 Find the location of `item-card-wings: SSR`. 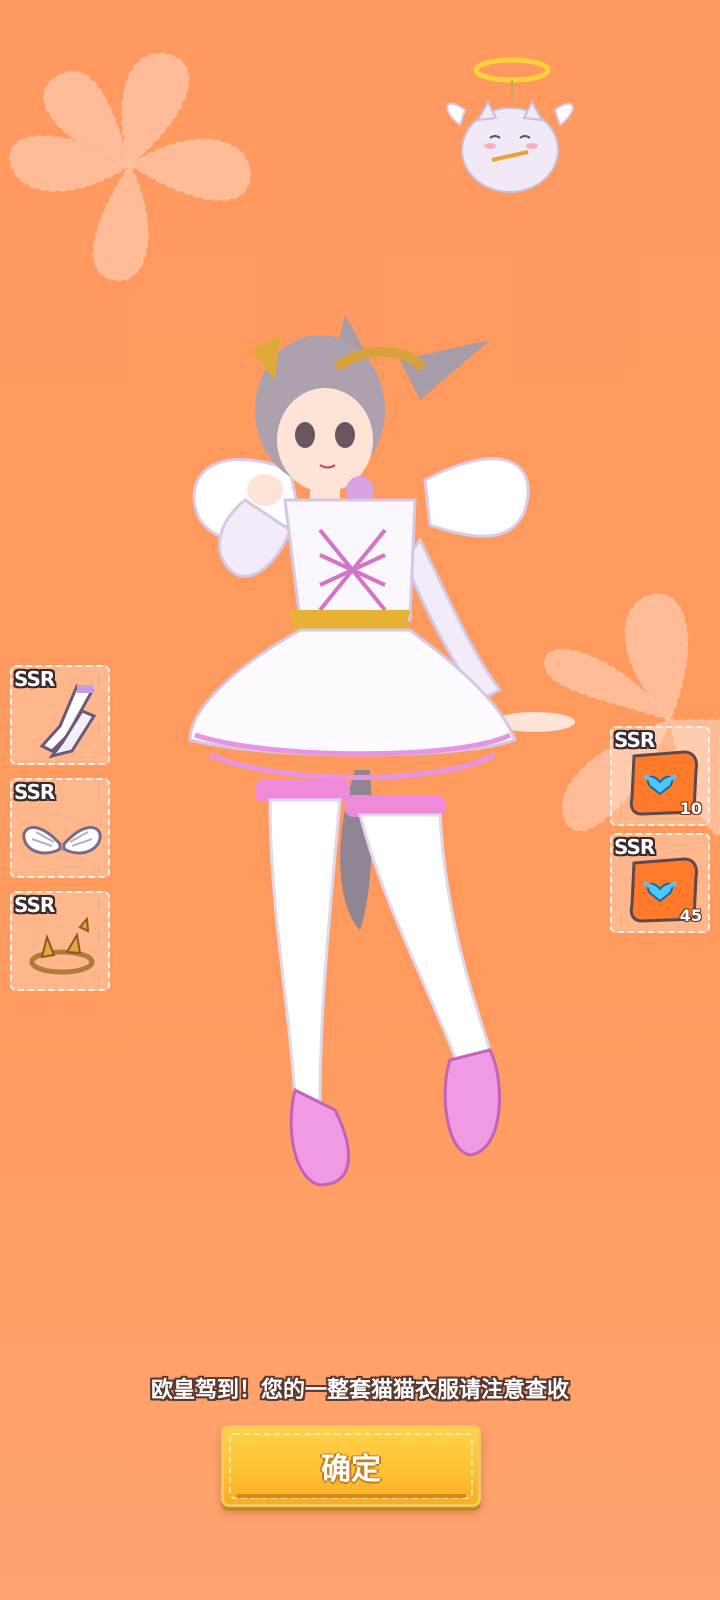

item-card-wings: SSR is located at coordinates (60, 828).